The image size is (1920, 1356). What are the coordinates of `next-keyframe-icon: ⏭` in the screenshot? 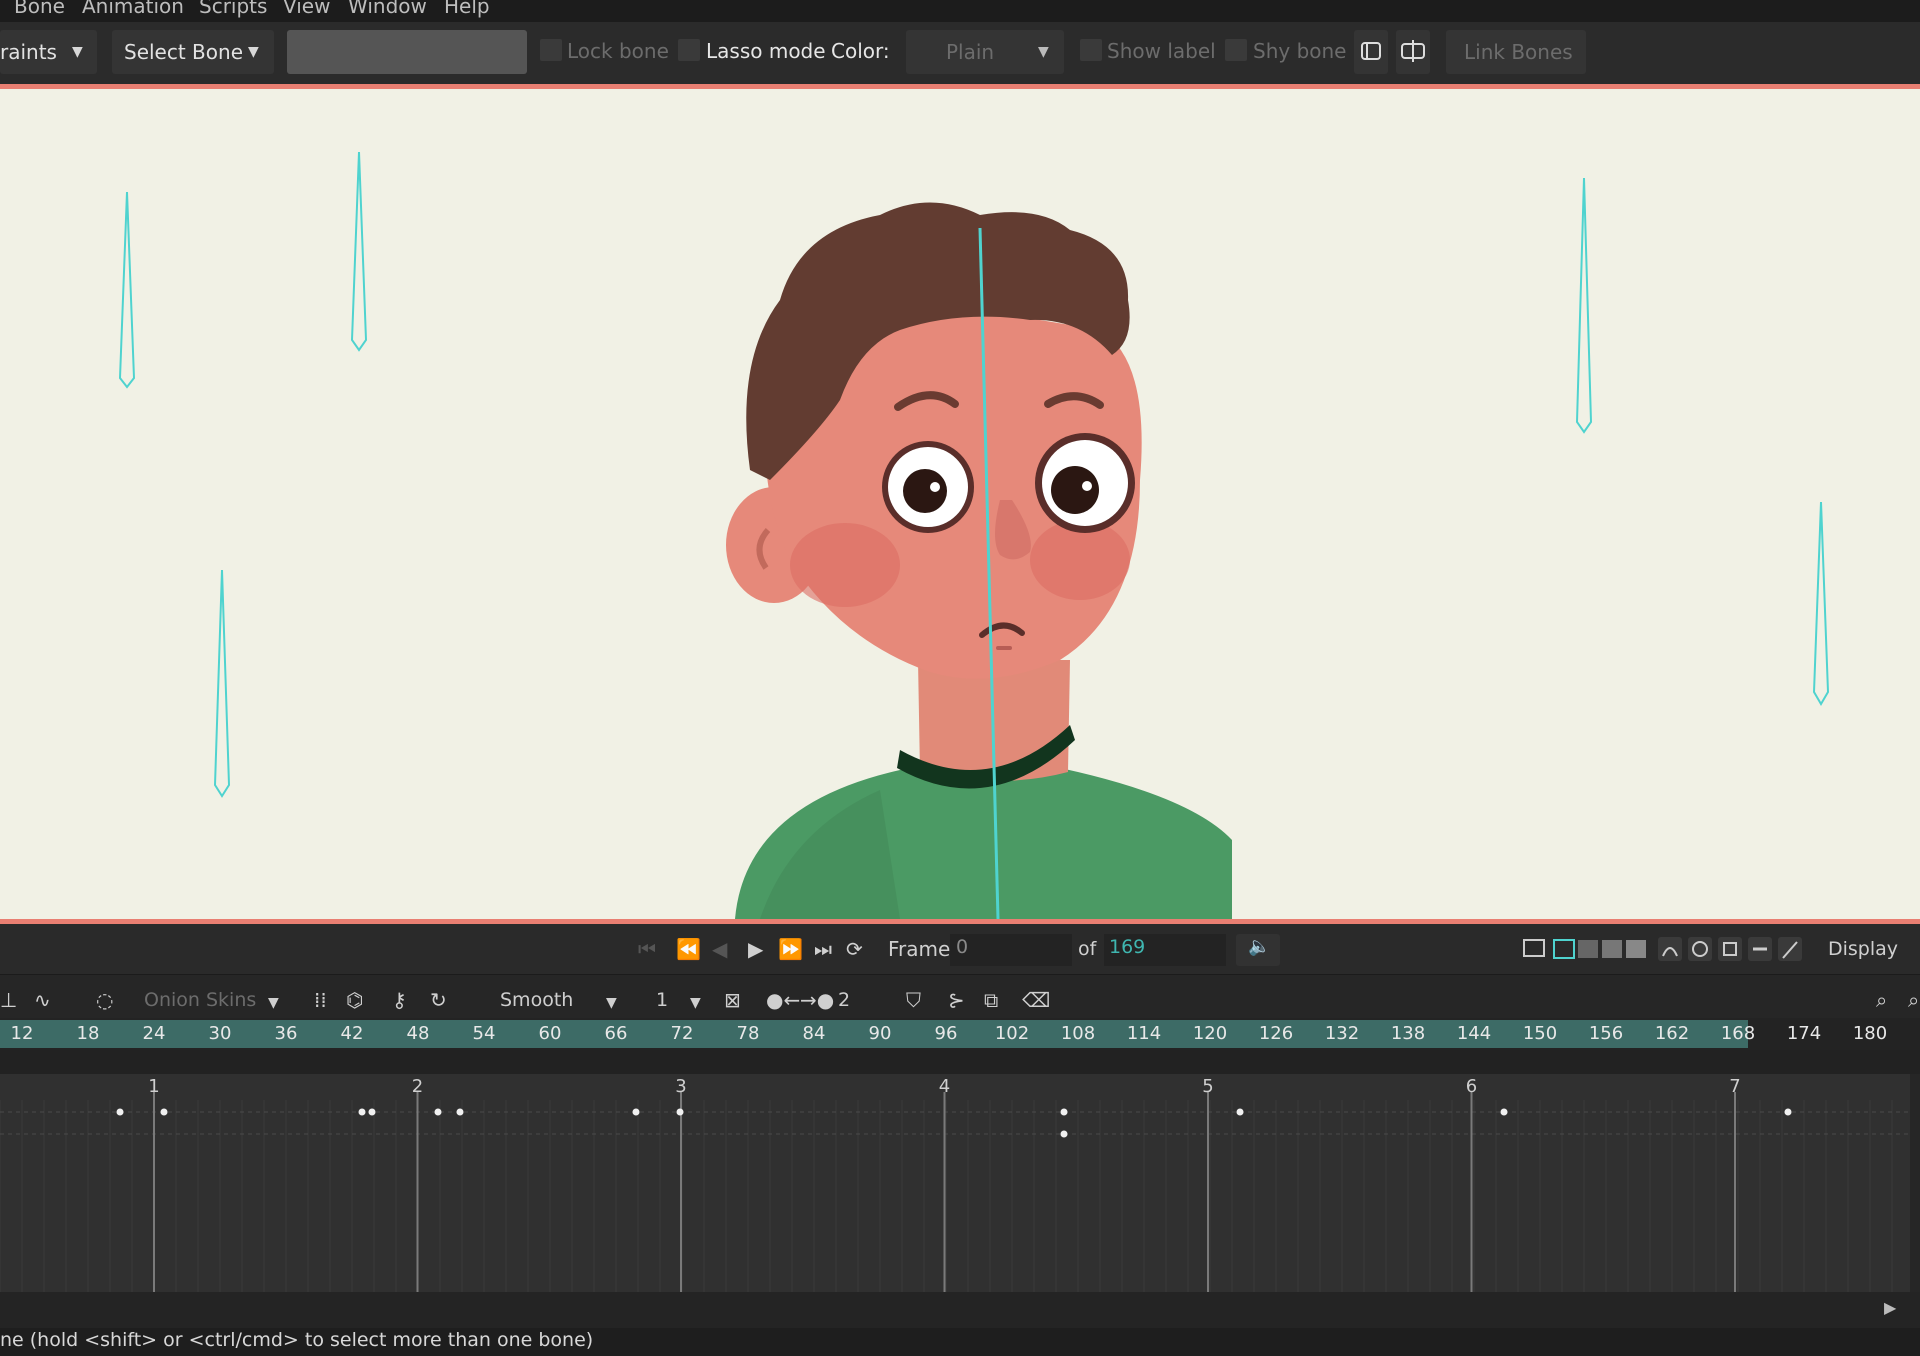 It's located at (823, 949).